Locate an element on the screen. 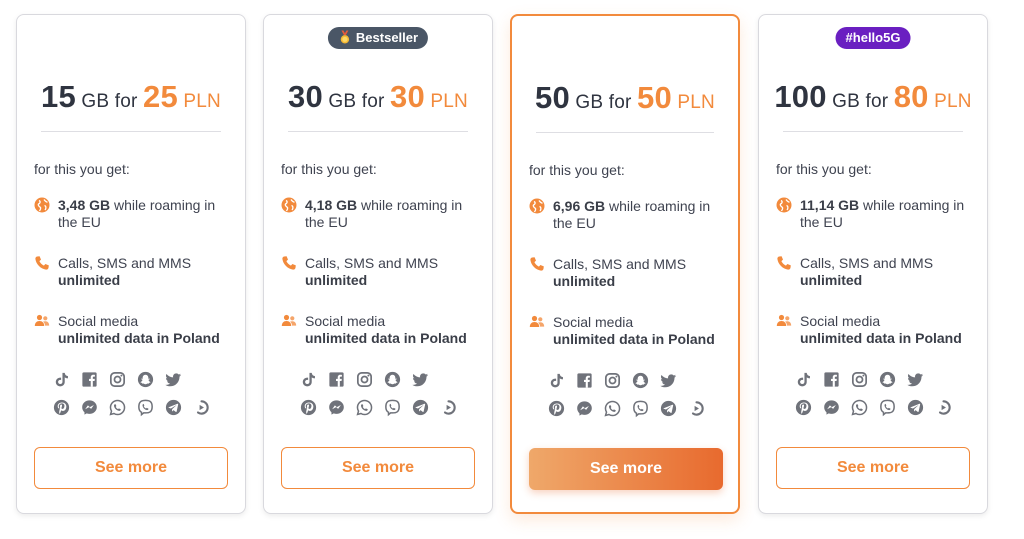 The image size is (1024, 539). roaming-amount: 11,14 GB is located at coordinates (830, 205).